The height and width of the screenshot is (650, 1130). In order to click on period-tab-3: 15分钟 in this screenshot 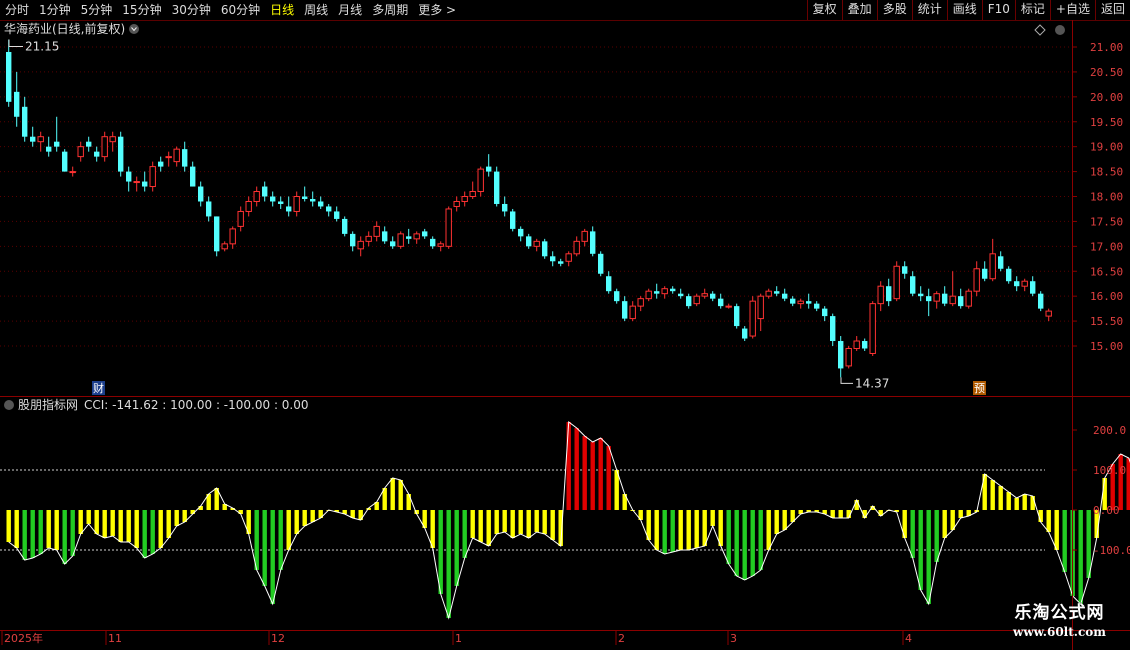, I will do `click(141, 10)`.